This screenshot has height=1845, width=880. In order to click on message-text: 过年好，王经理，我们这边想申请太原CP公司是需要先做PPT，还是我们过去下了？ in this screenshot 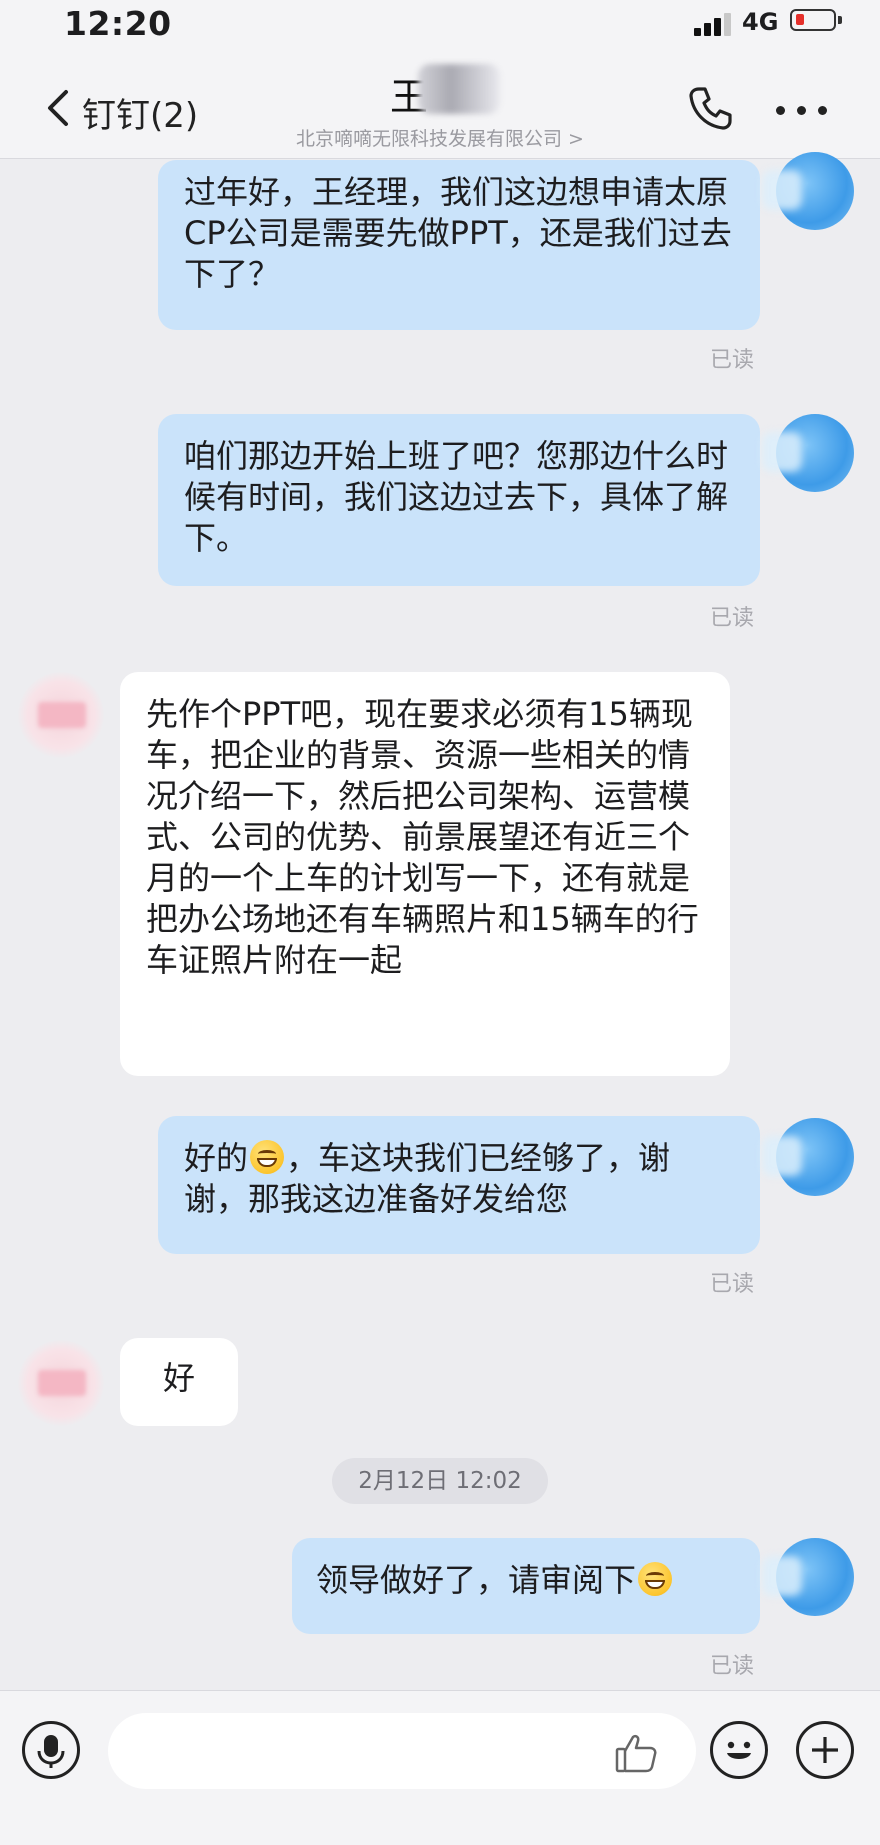, I will do `click(458, 233)`.